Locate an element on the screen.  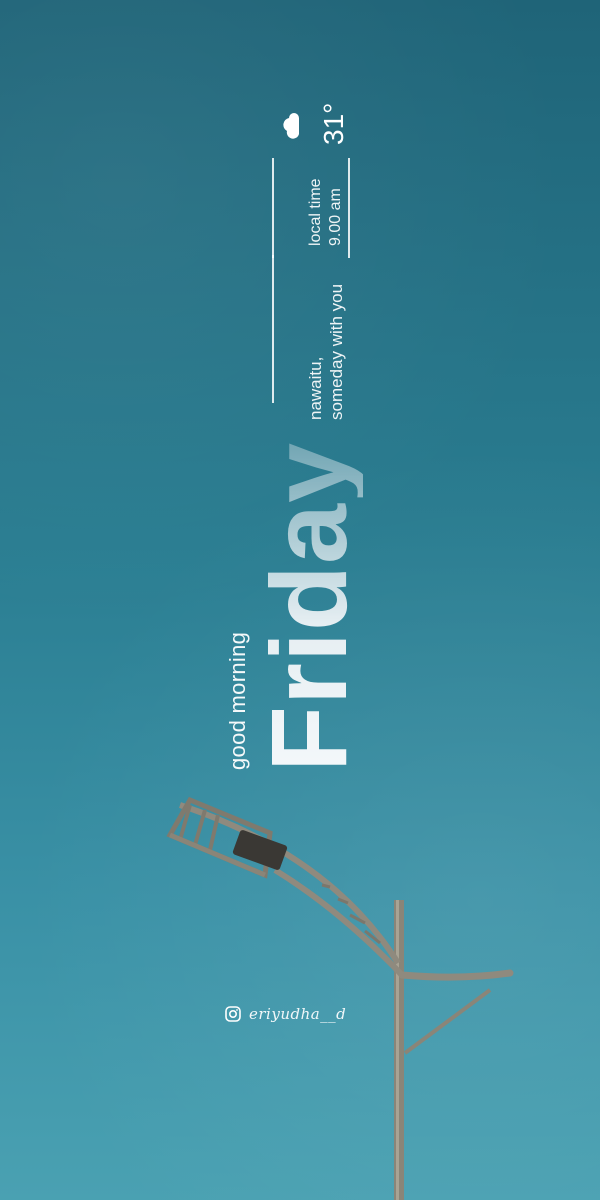
instagram-handle: eriyudha__d is located at coordinates (298, 1014).